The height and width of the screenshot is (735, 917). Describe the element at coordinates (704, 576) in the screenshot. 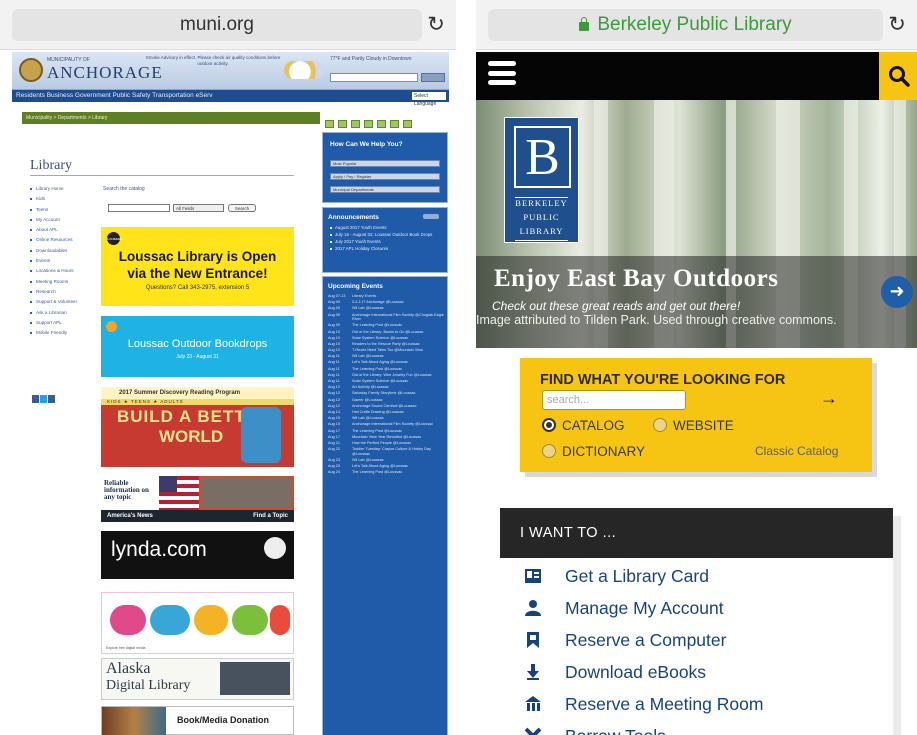

I see `want-item-library-card: Get a Library Card` at that location.